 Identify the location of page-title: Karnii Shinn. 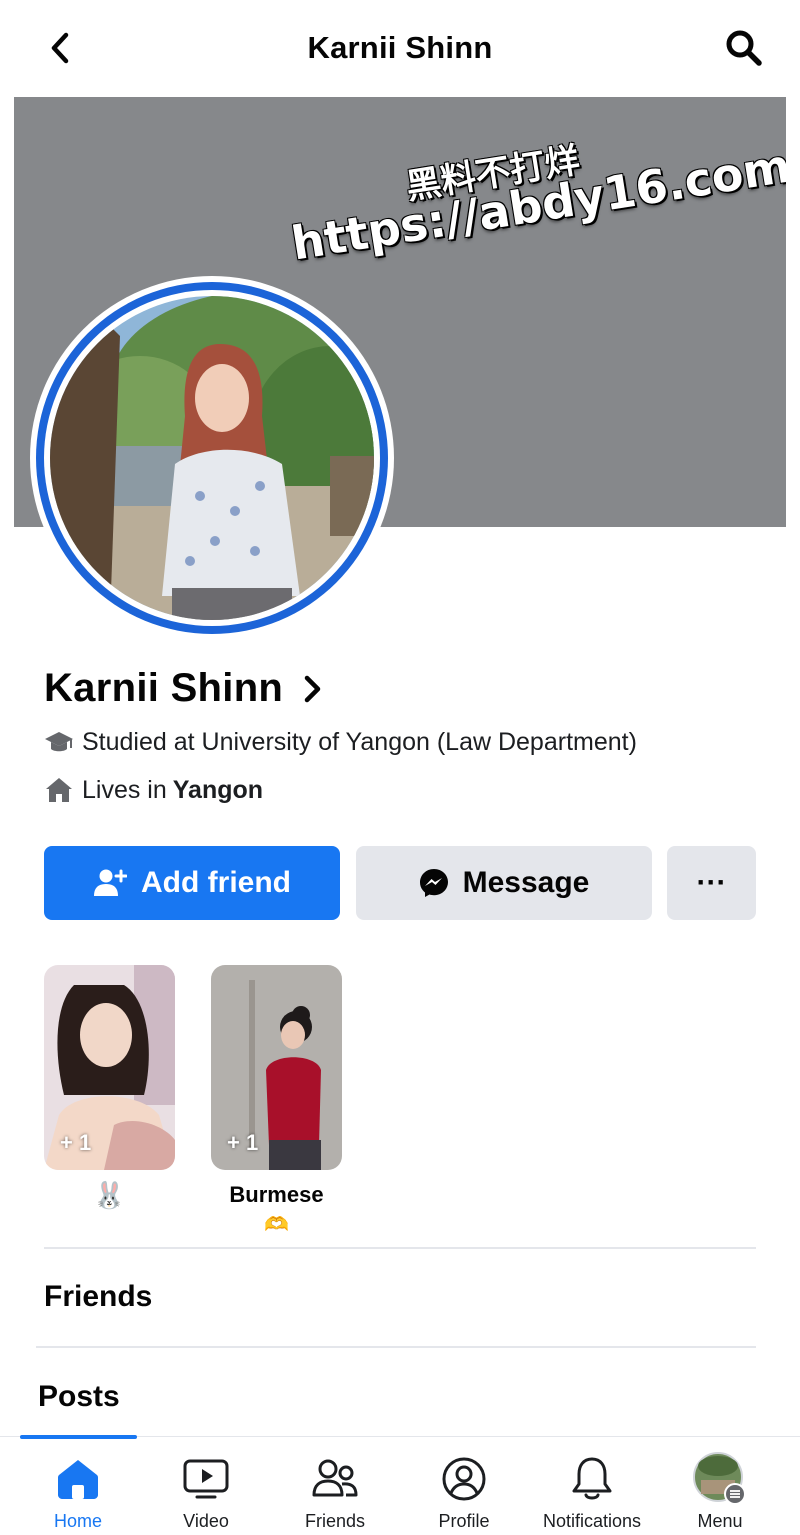
(400, 47).